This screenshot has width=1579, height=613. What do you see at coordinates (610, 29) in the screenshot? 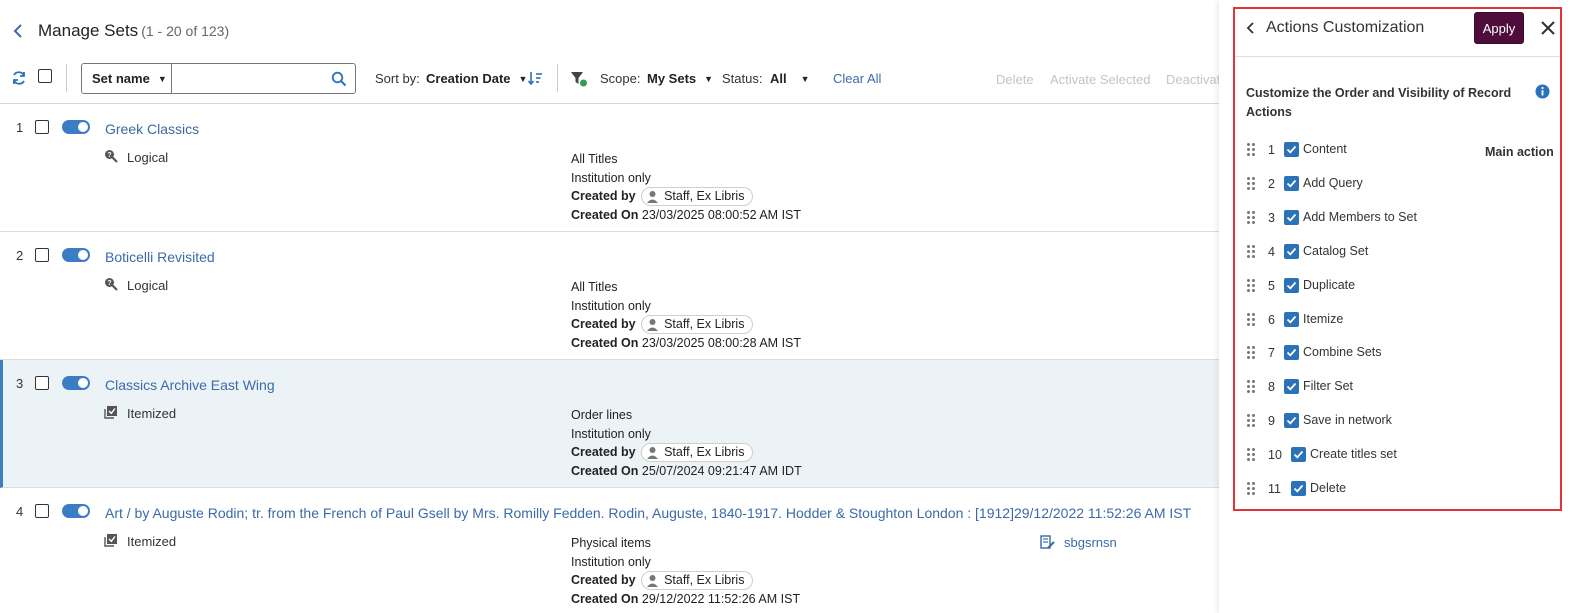
I see `page-header: Manage Sets (1 - 20 of 123)` at bounding box center [610, 29].